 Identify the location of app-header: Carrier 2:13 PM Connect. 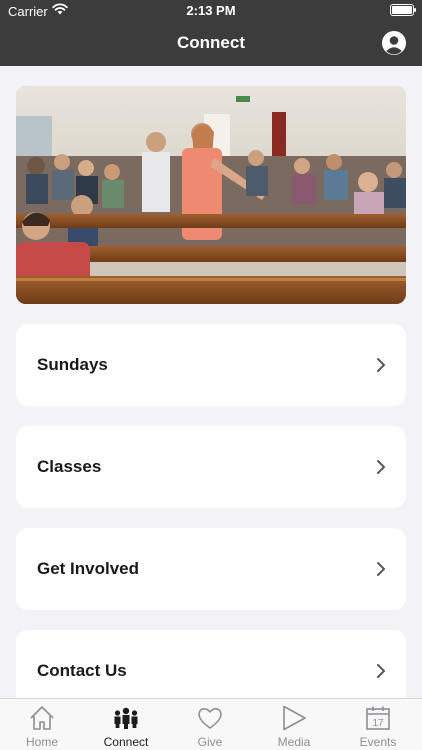
(211, 33).